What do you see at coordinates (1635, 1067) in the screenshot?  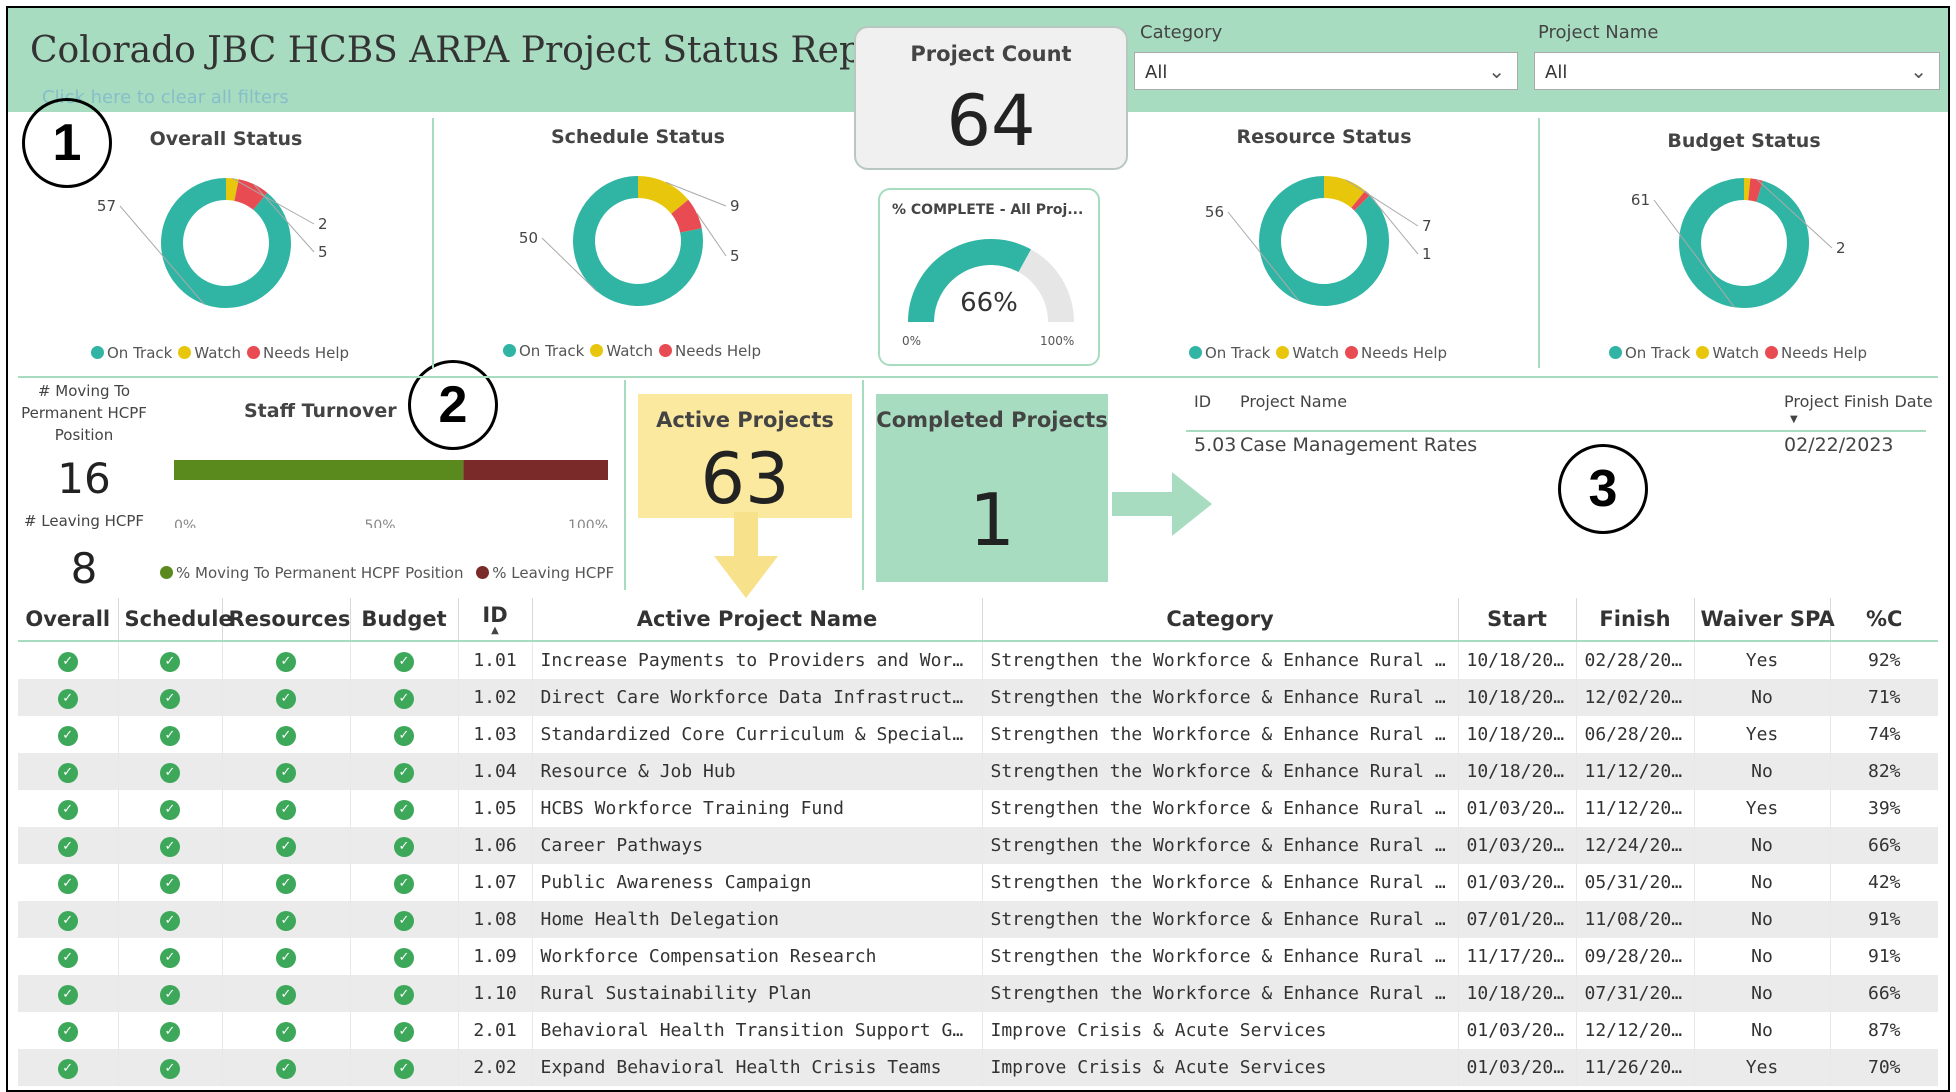 I see `cell-finish: 11/26/2024` at bounding box center [1635, 1067].